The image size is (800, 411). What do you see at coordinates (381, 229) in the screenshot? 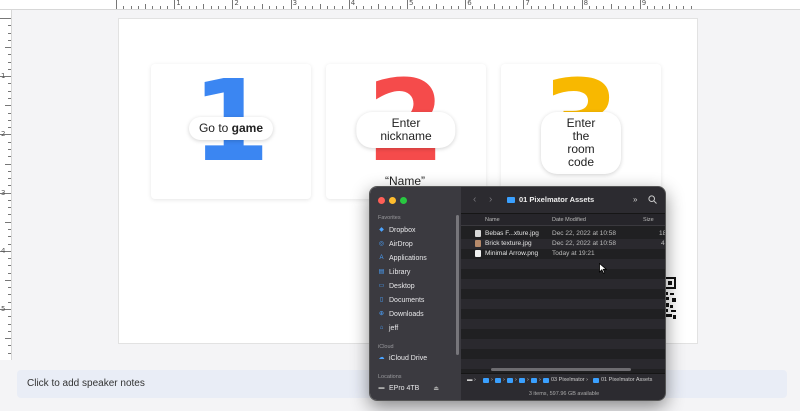
I see `dropbox-icon: ◆` at bounding box center [381, 229].